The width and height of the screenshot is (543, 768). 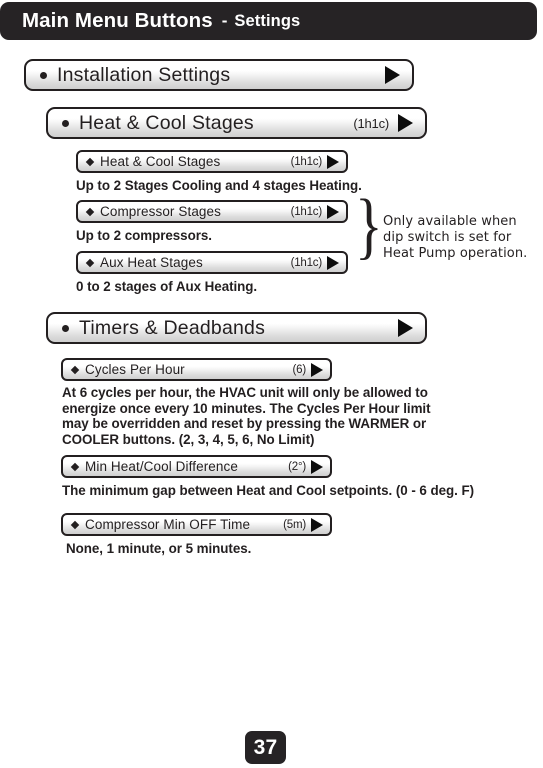 I want to click on menu-button-timers-deadbands: Timers & Deadbands, so click(x=236, y=328).